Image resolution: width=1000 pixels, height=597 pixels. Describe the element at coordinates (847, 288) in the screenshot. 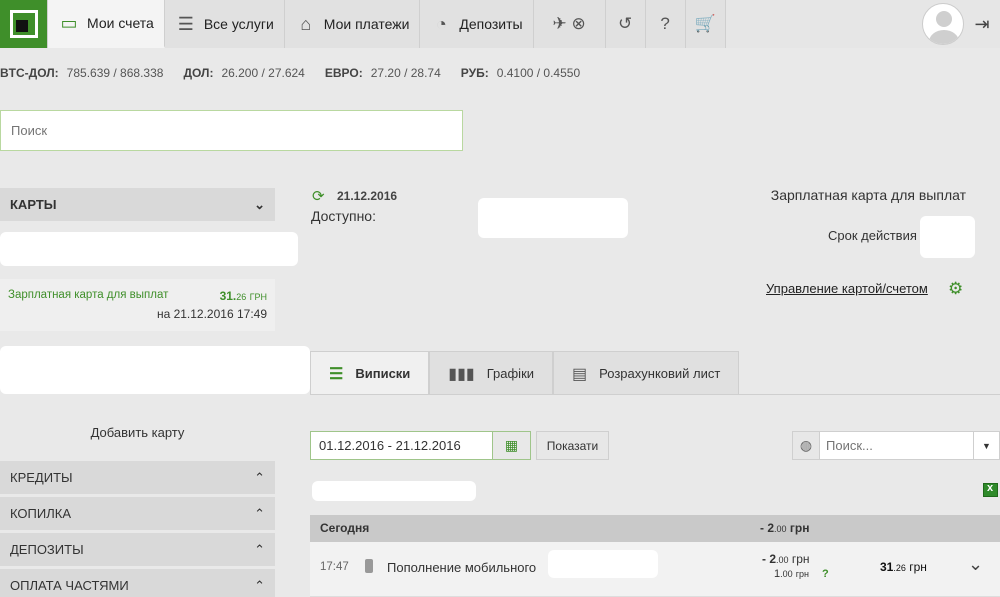

I see `manage-card-link: Управление картой/счетом` at that location.